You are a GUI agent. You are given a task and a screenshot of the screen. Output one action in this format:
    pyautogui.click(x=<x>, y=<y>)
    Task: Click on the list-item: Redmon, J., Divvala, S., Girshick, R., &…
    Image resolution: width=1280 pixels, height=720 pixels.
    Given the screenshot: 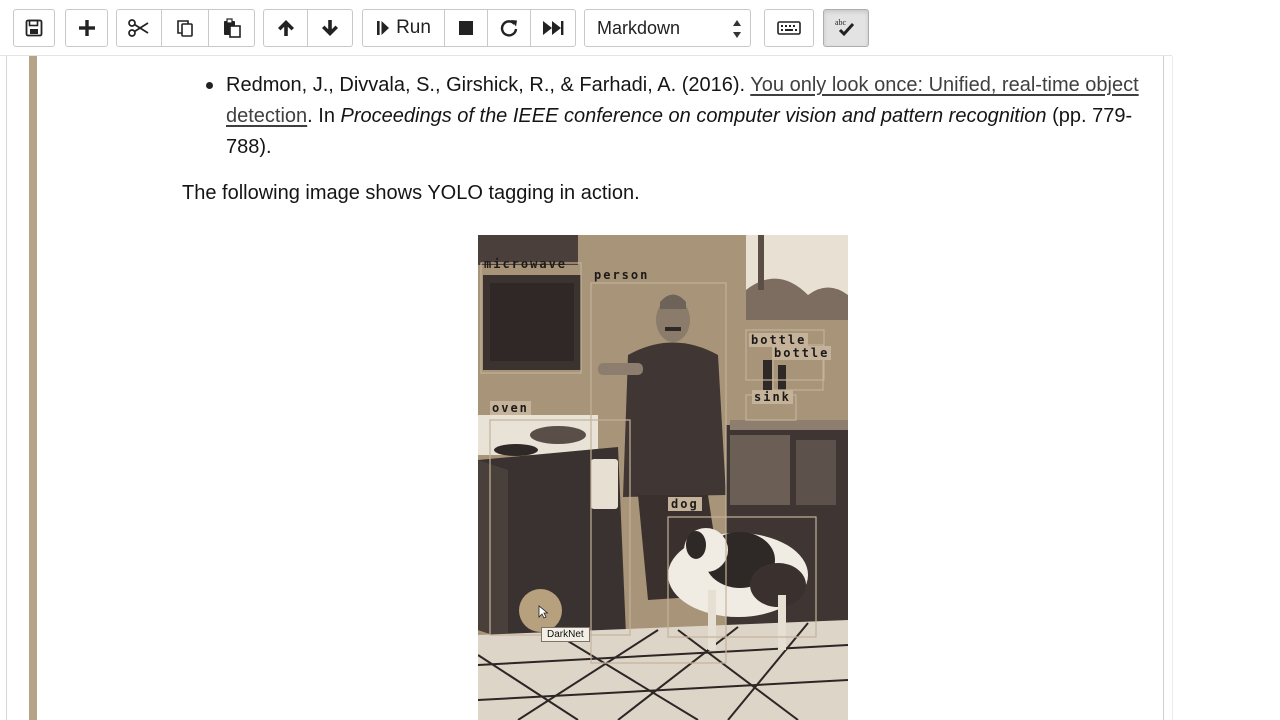 What is the action you would take?
    pyautogui.click(x=679, y=116)
    